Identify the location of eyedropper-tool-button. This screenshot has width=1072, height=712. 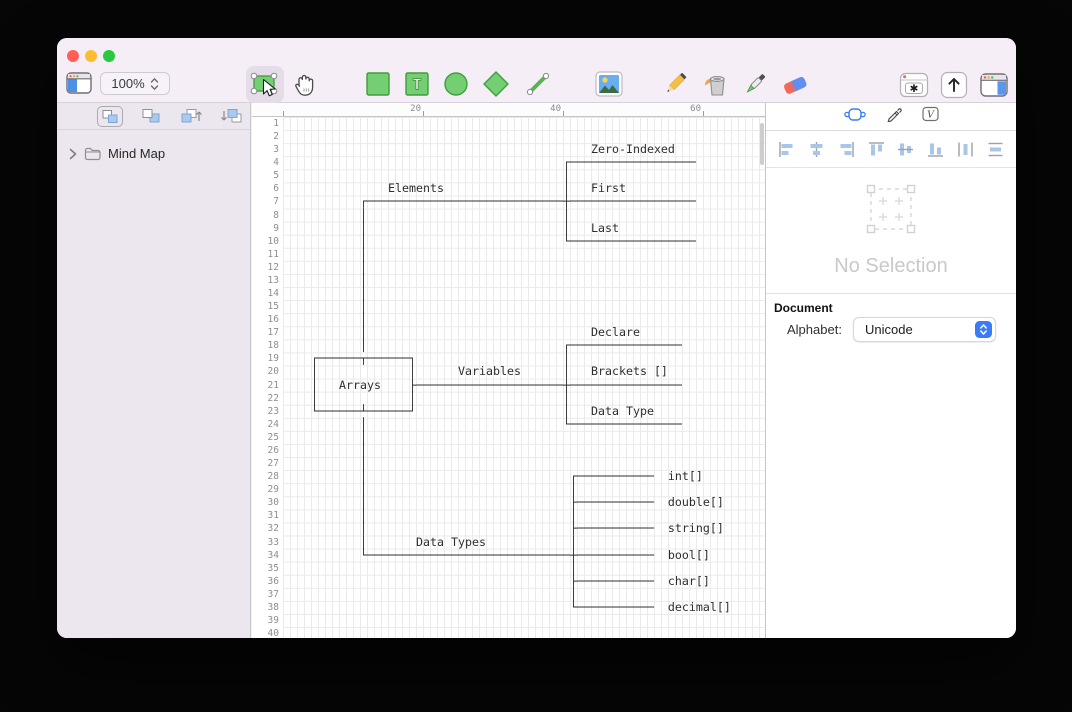
(755, 84).